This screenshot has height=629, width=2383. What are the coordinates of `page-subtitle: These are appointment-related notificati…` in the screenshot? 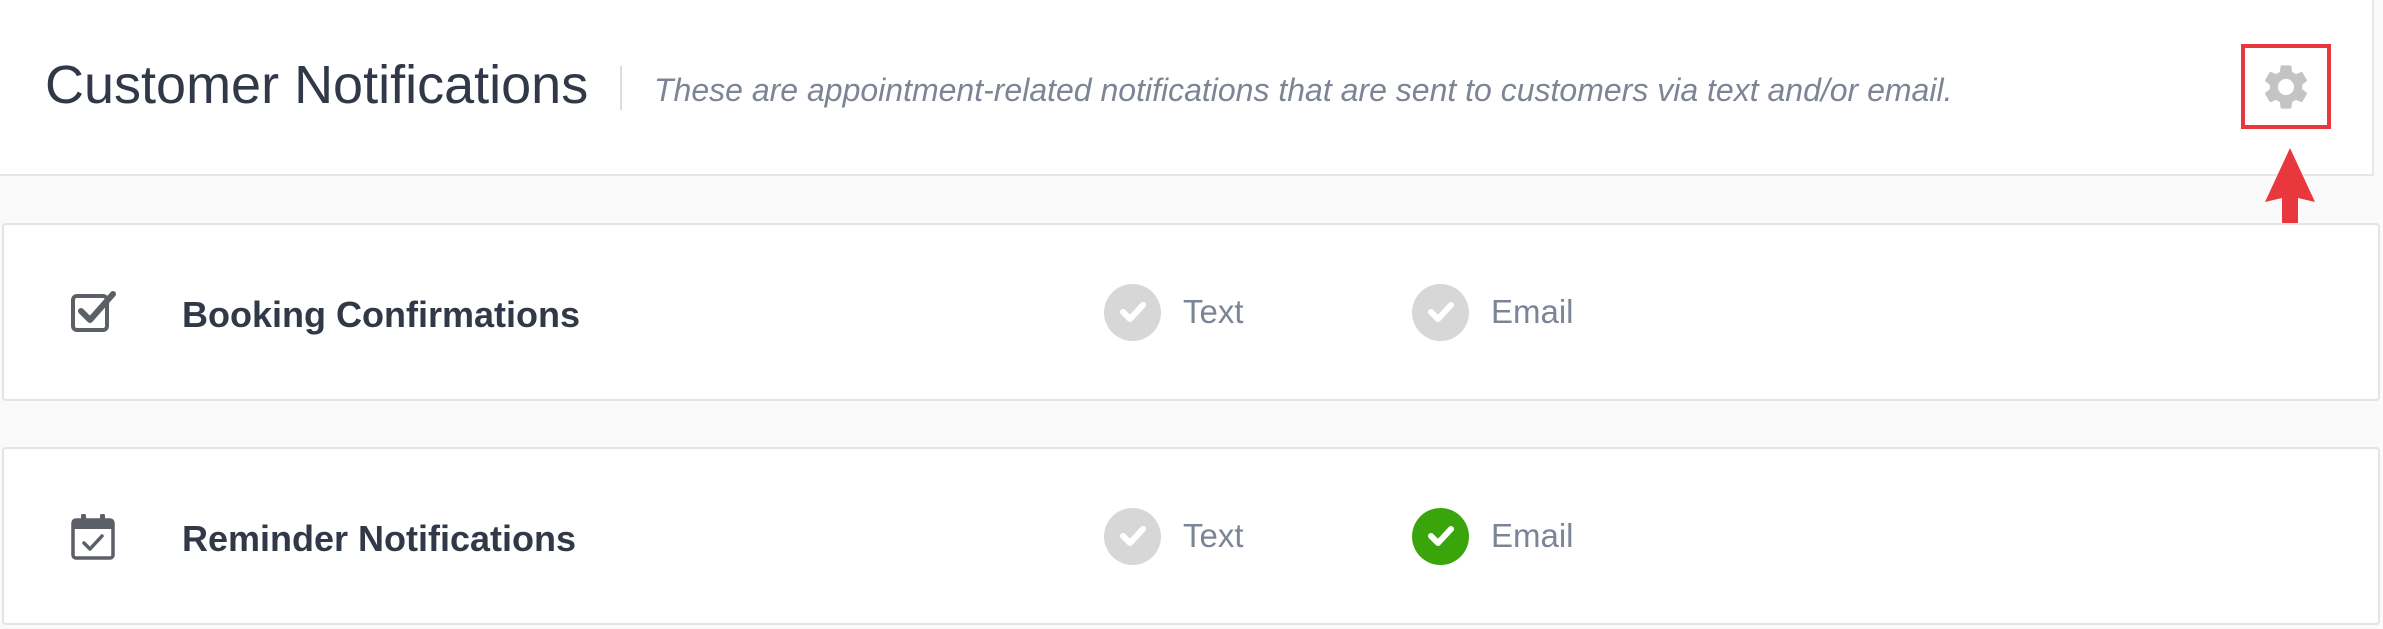 It's located at (1303, 90).